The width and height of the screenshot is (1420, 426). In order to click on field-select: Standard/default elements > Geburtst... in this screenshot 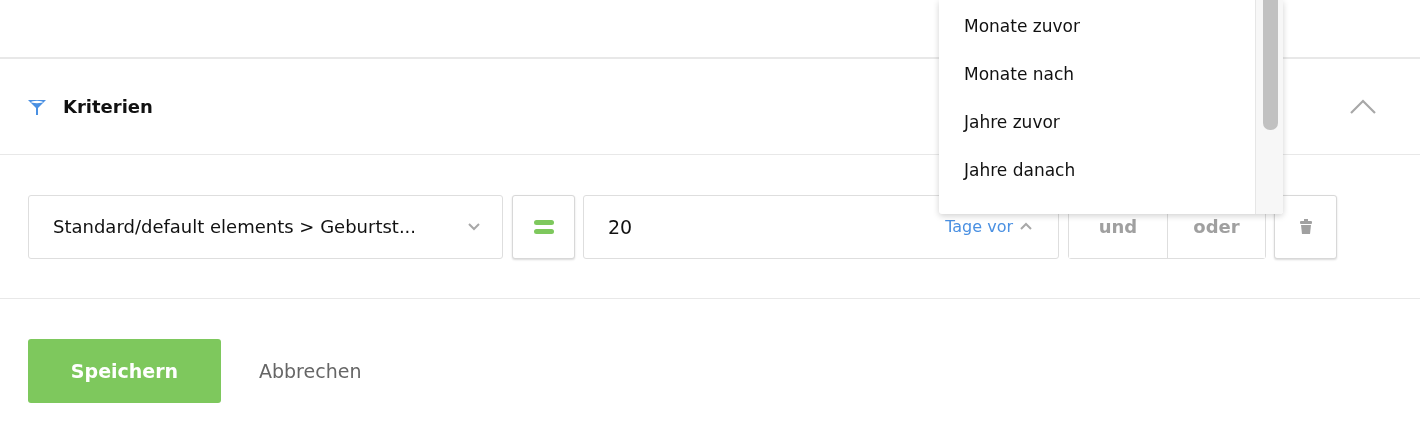, I will do `click(265, 226)`.